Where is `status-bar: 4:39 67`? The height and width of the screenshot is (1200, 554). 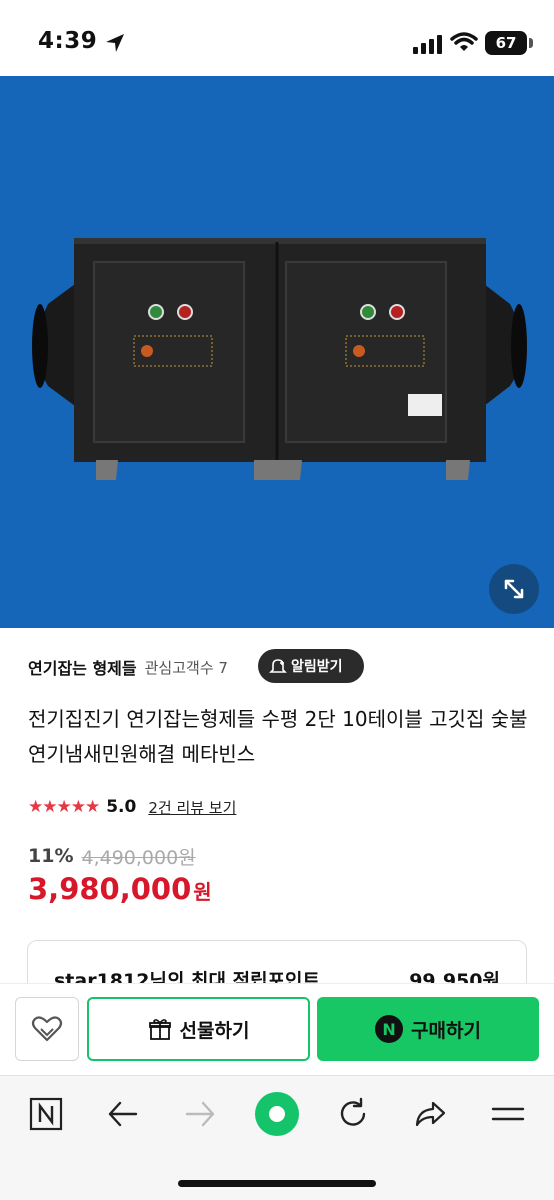
status-bar: 4:39 67 is located at coordinates (277, 38).